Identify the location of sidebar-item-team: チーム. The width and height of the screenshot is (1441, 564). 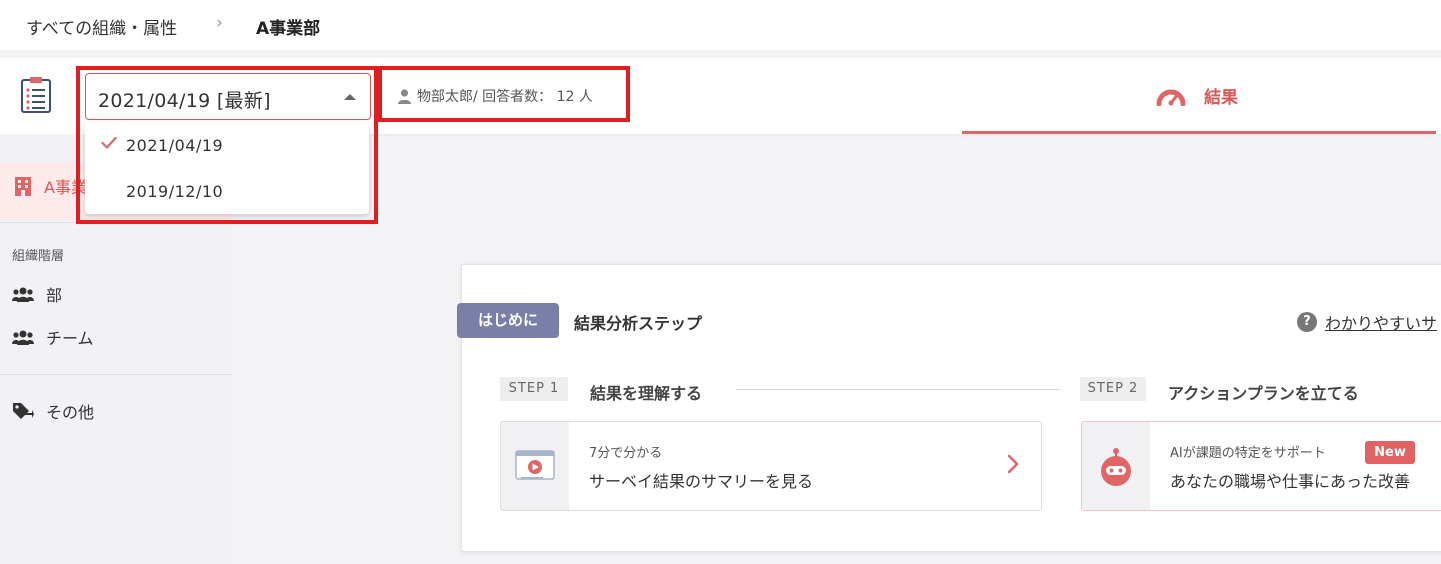
(53, 337).